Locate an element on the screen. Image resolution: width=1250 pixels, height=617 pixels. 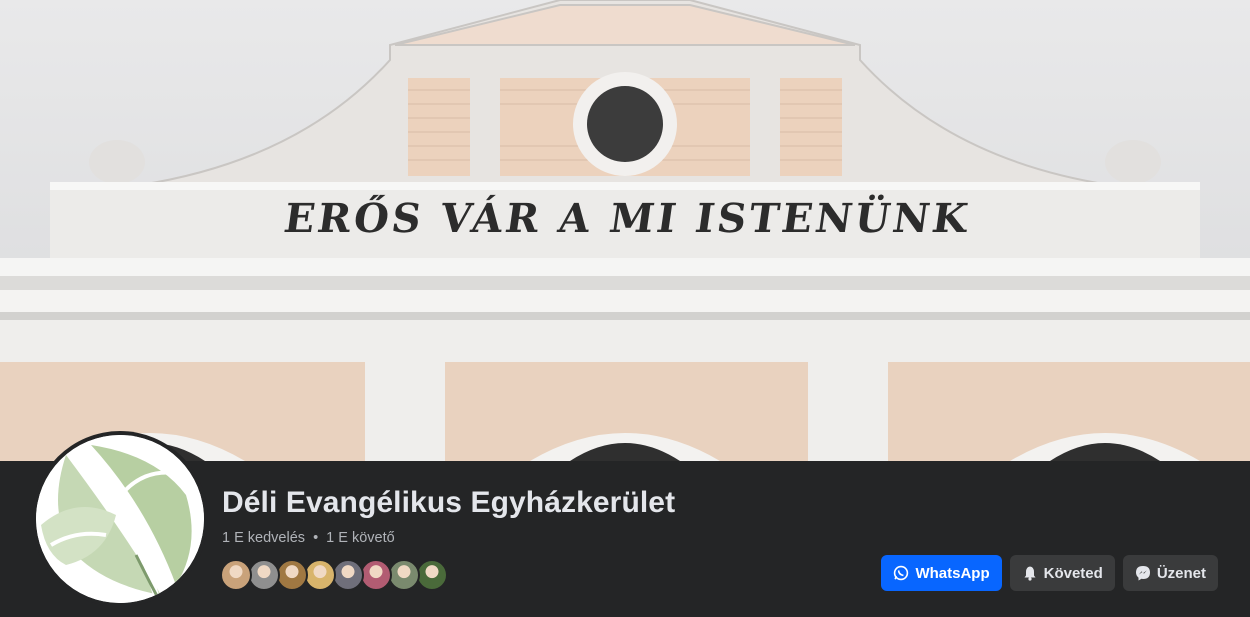
bell-icon is located at coordinates (1030, 573).